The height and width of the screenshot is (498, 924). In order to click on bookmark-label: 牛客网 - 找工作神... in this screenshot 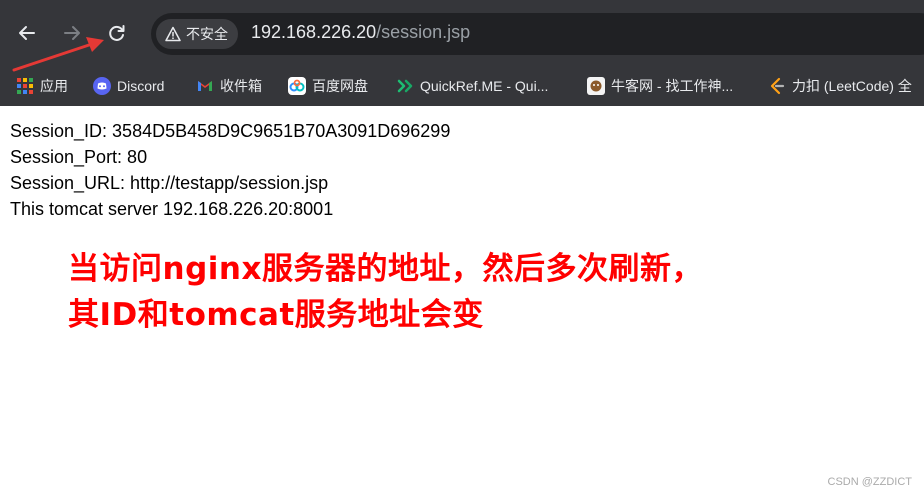, I will do `click(672, 86)`.